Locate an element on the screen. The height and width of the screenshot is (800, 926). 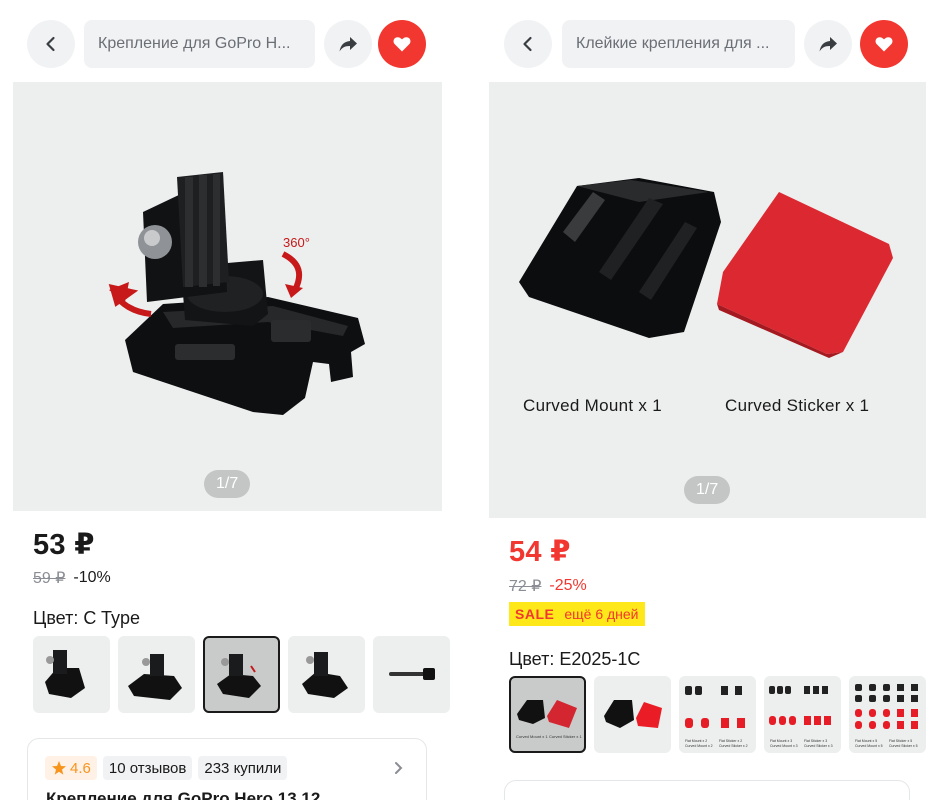
price: 53 ₽ is located at coordinates (64, 545).